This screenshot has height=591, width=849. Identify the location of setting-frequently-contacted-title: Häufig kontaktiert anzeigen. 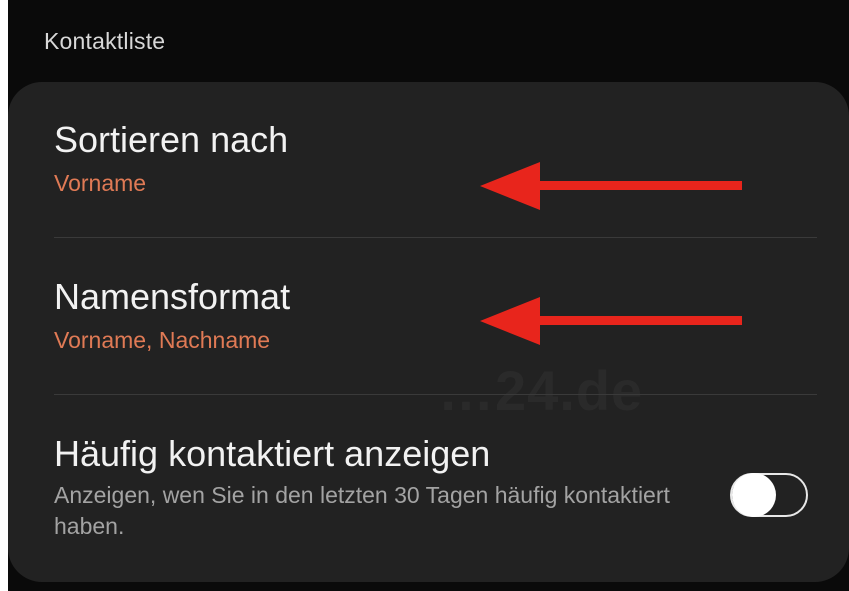
(272, 453).